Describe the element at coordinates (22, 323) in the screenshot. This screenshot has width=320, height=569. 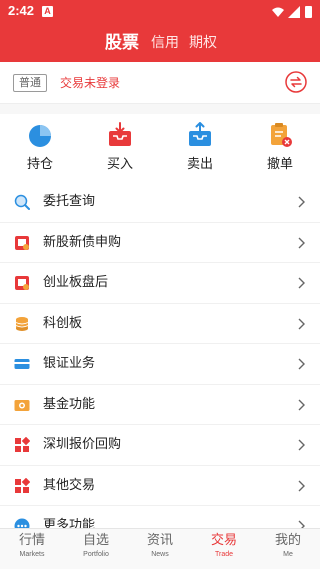
I see `coin-stack-icon` at that location.